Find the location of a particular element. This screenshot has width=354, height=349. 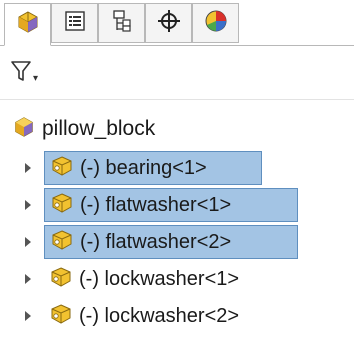

configuration-icon is located at coordinates (122, 23).